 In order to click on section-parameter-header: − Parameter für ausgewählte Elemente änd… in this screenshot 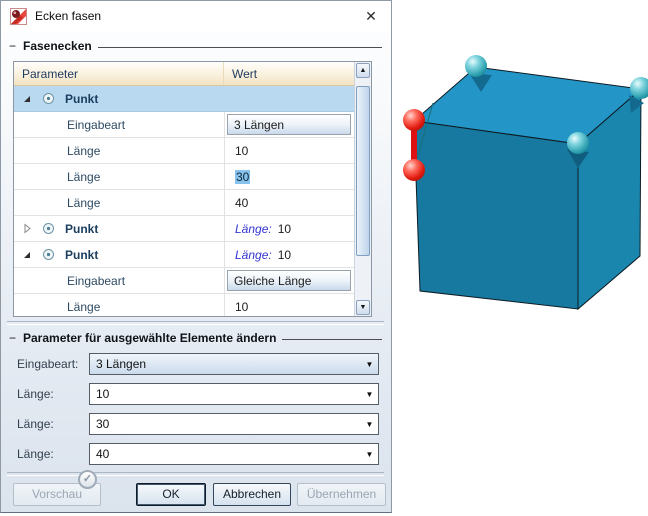, I will do `click(195, 338)`.